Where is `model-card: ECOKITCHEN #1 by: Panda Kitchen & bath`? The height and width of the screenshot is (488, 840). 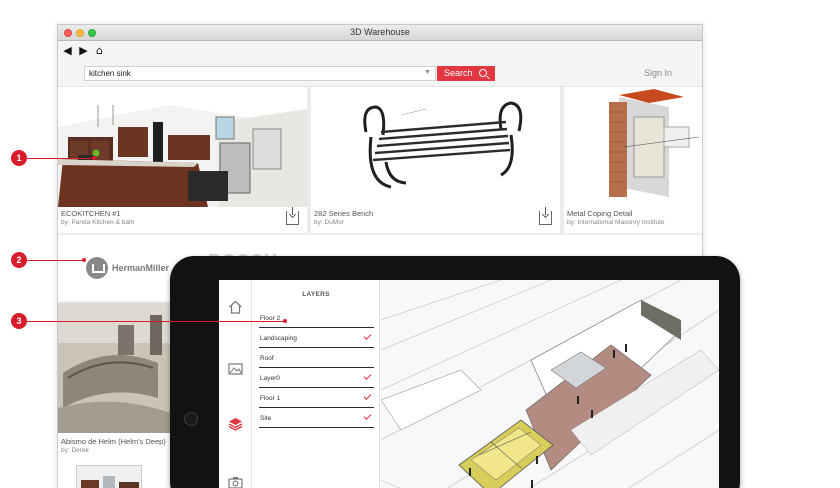 model-card: ECOKITCHEN #1 by: Panda Kitchen & bath is located at coordinates (182, 160).